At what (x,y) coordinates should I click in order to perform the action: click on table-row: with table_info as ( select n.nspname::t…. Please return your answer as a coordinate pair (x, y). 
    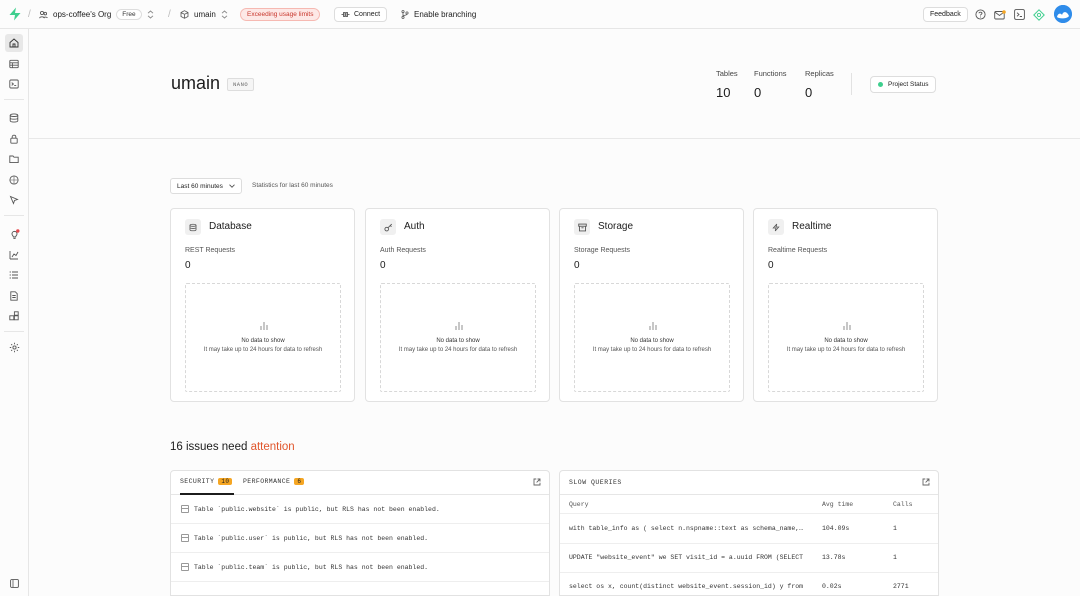
    Looking at the image, I should click on (749, 529).